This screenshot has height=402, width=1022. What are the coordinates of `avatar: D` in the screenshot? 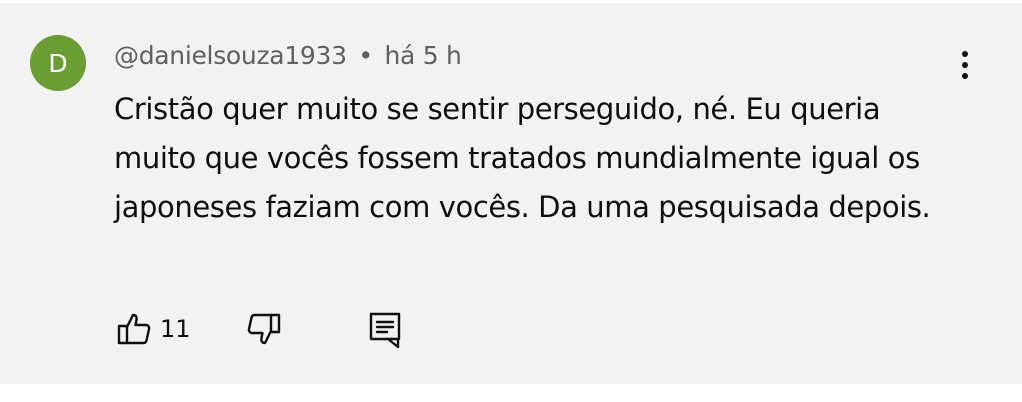 It's located at (58, 63).